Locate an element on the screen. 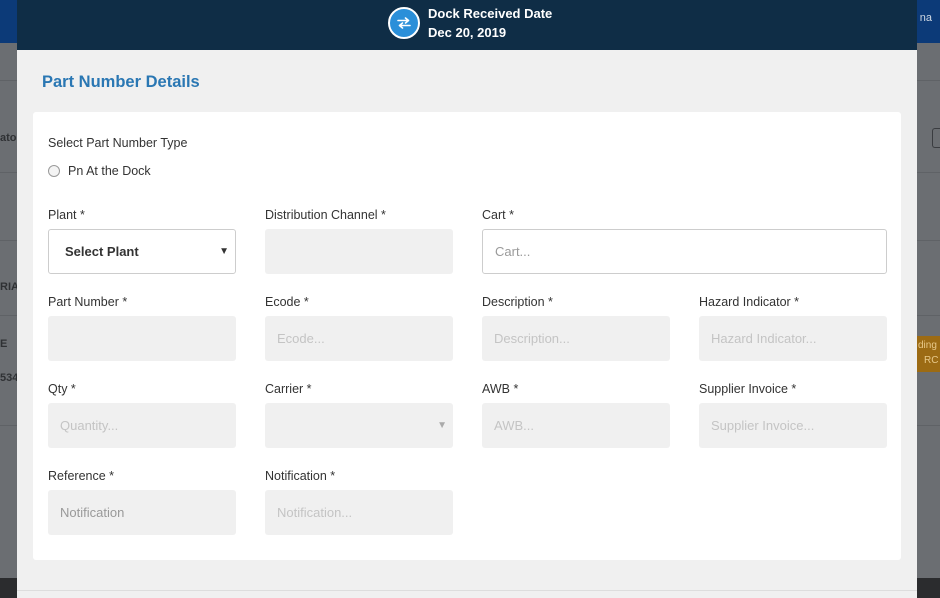 The width and height of the screenshot is (940, 598). pn-at-dock-radio is located at coordinates (54, 171).